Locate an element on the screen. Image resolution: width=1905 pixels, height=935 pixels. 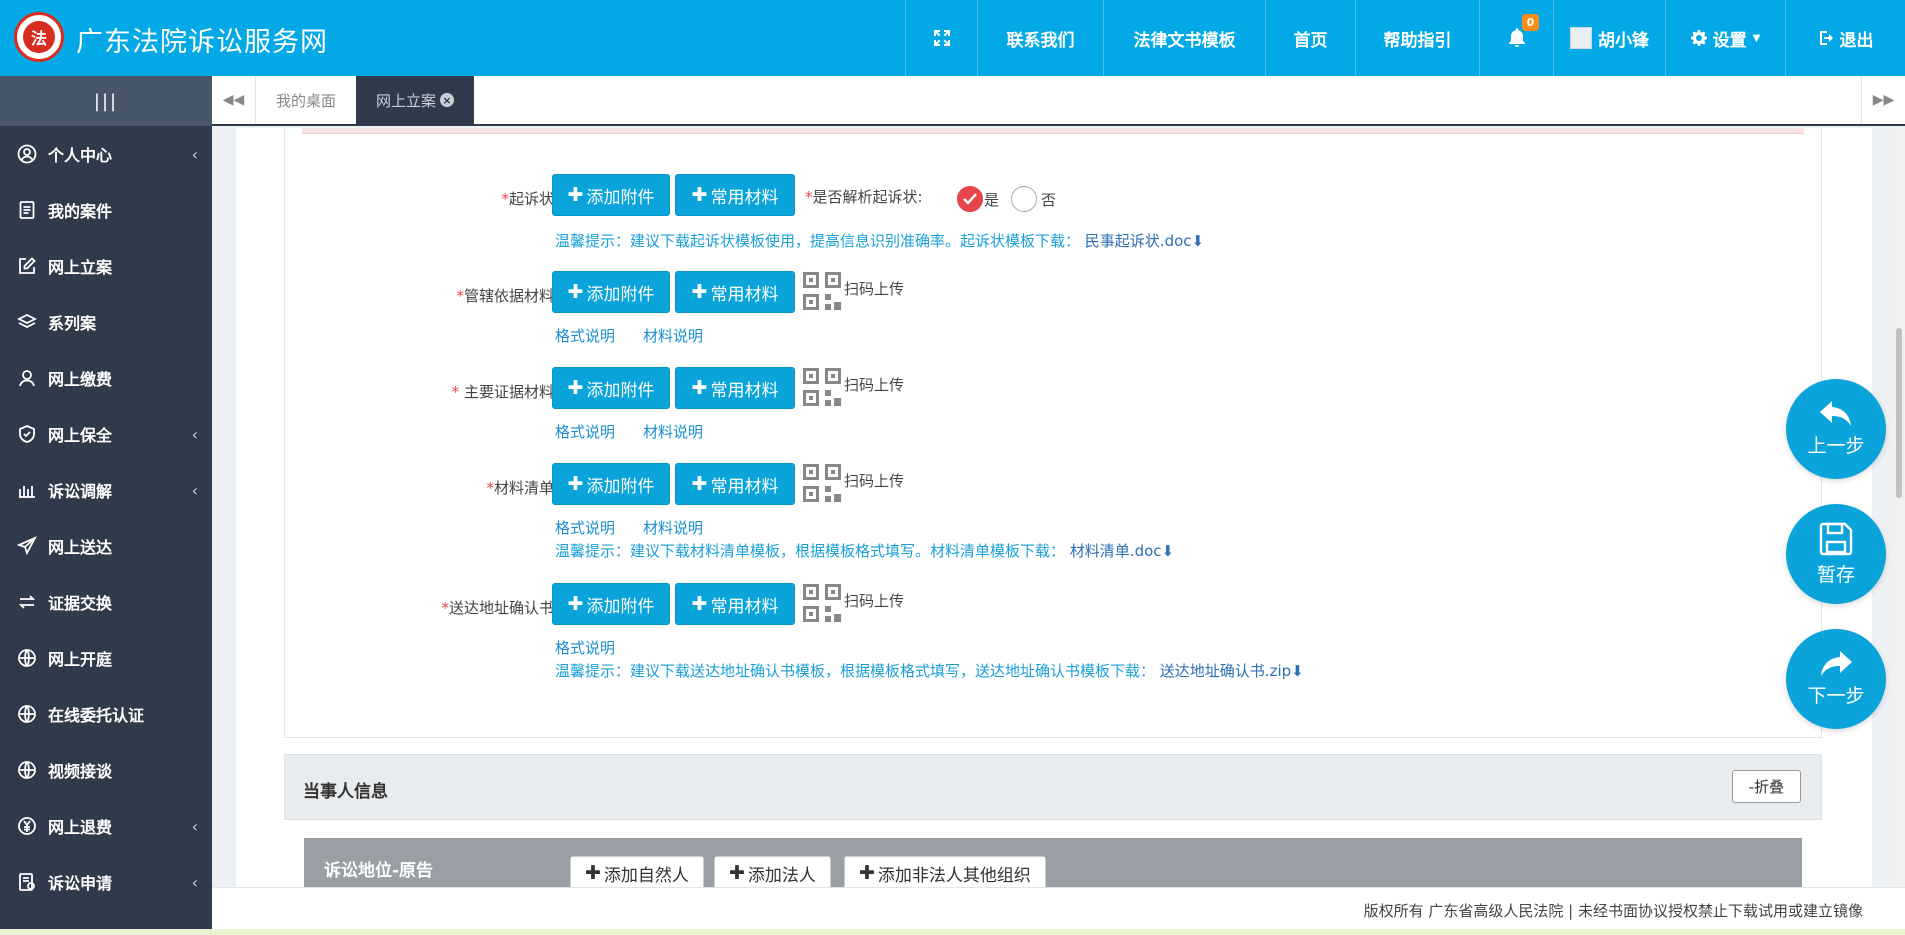
plaintiff-role-title: 诉讼地位-原告 is located at coordinates (379, 871).